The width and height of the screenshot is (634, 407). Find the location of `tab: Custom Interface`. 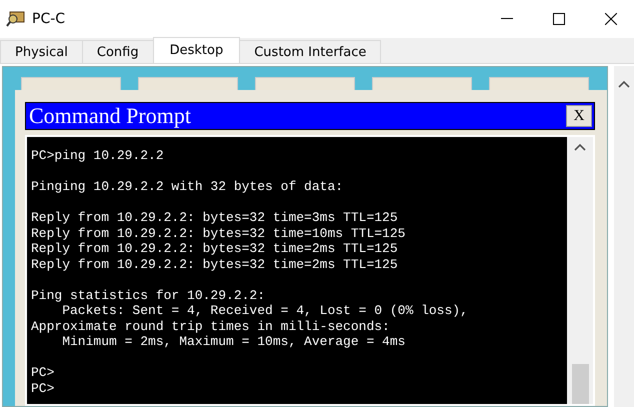

tab: Custom Interface is located at coordinates (310, 51).